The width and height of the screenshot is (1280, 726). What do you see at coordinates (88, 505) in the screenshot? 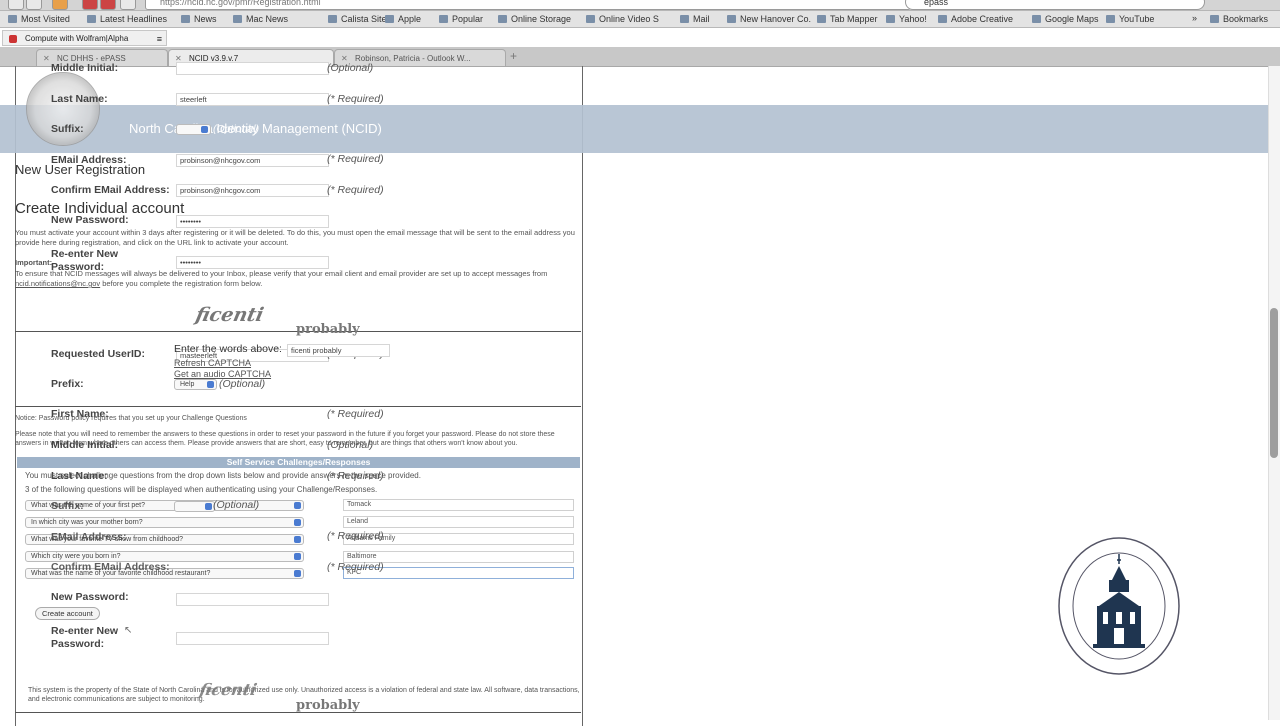
I see `question-text: What was the name of your first pet?` at bounding box center [88, 505].